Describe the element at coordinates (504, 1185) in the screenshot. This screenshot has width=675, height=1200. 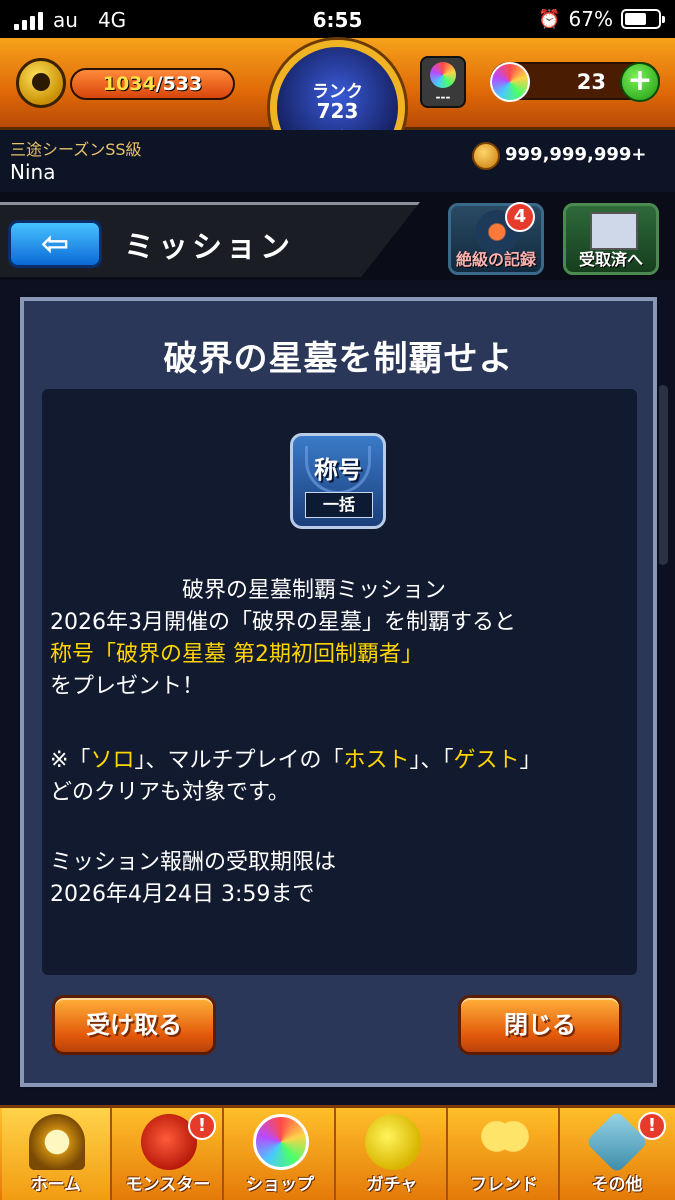
I see `nav-friend-label: フレンド` at that location.